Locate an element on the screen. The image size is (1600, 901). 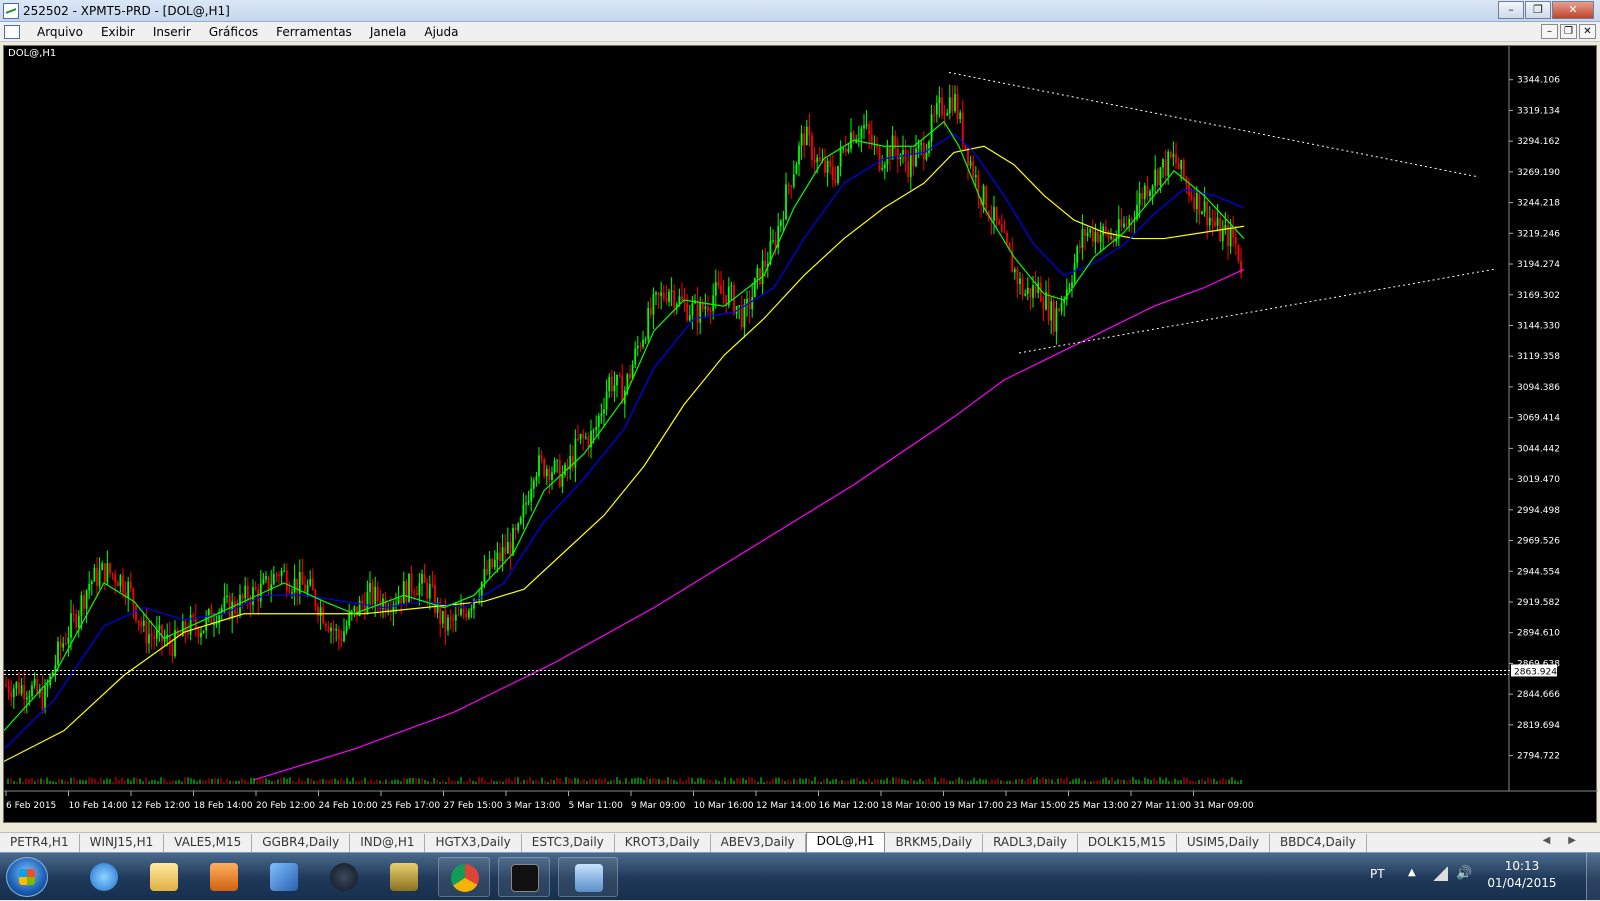
tab-estc3-daily: ESTC3,Daily is located at coordinates (568, 843).